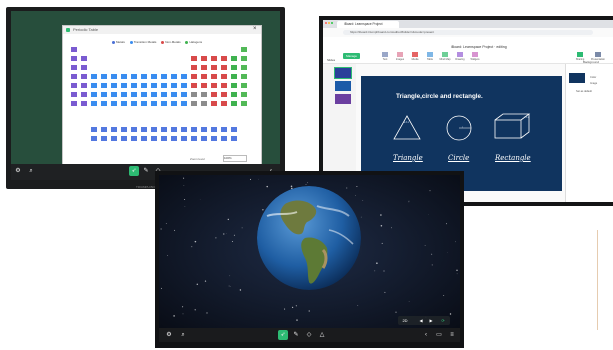 The height and width of the screenshot is (350, 613). Describe the element at coordinates (426, 335) in the screenshot. I see `back-icon: ‹` at that location.